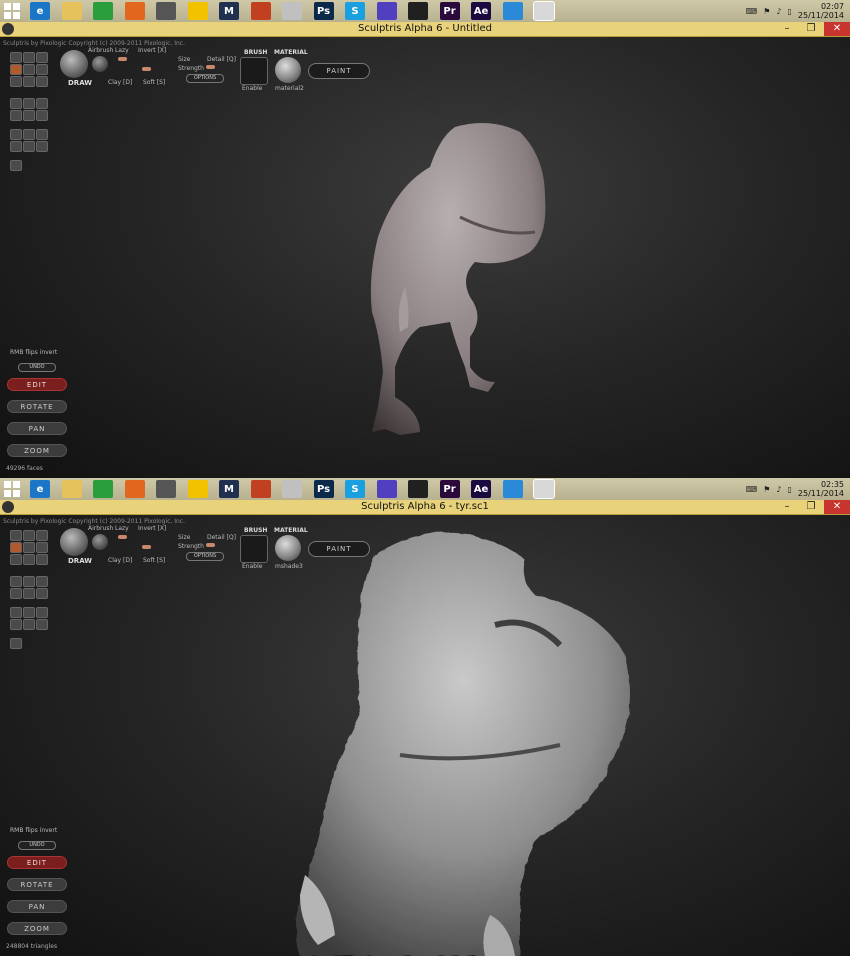 This screenshot has height=956, width=850. Describe the element at coordinates (71, 11) in the screenshot. I see `file-explorer-icon` at that location.